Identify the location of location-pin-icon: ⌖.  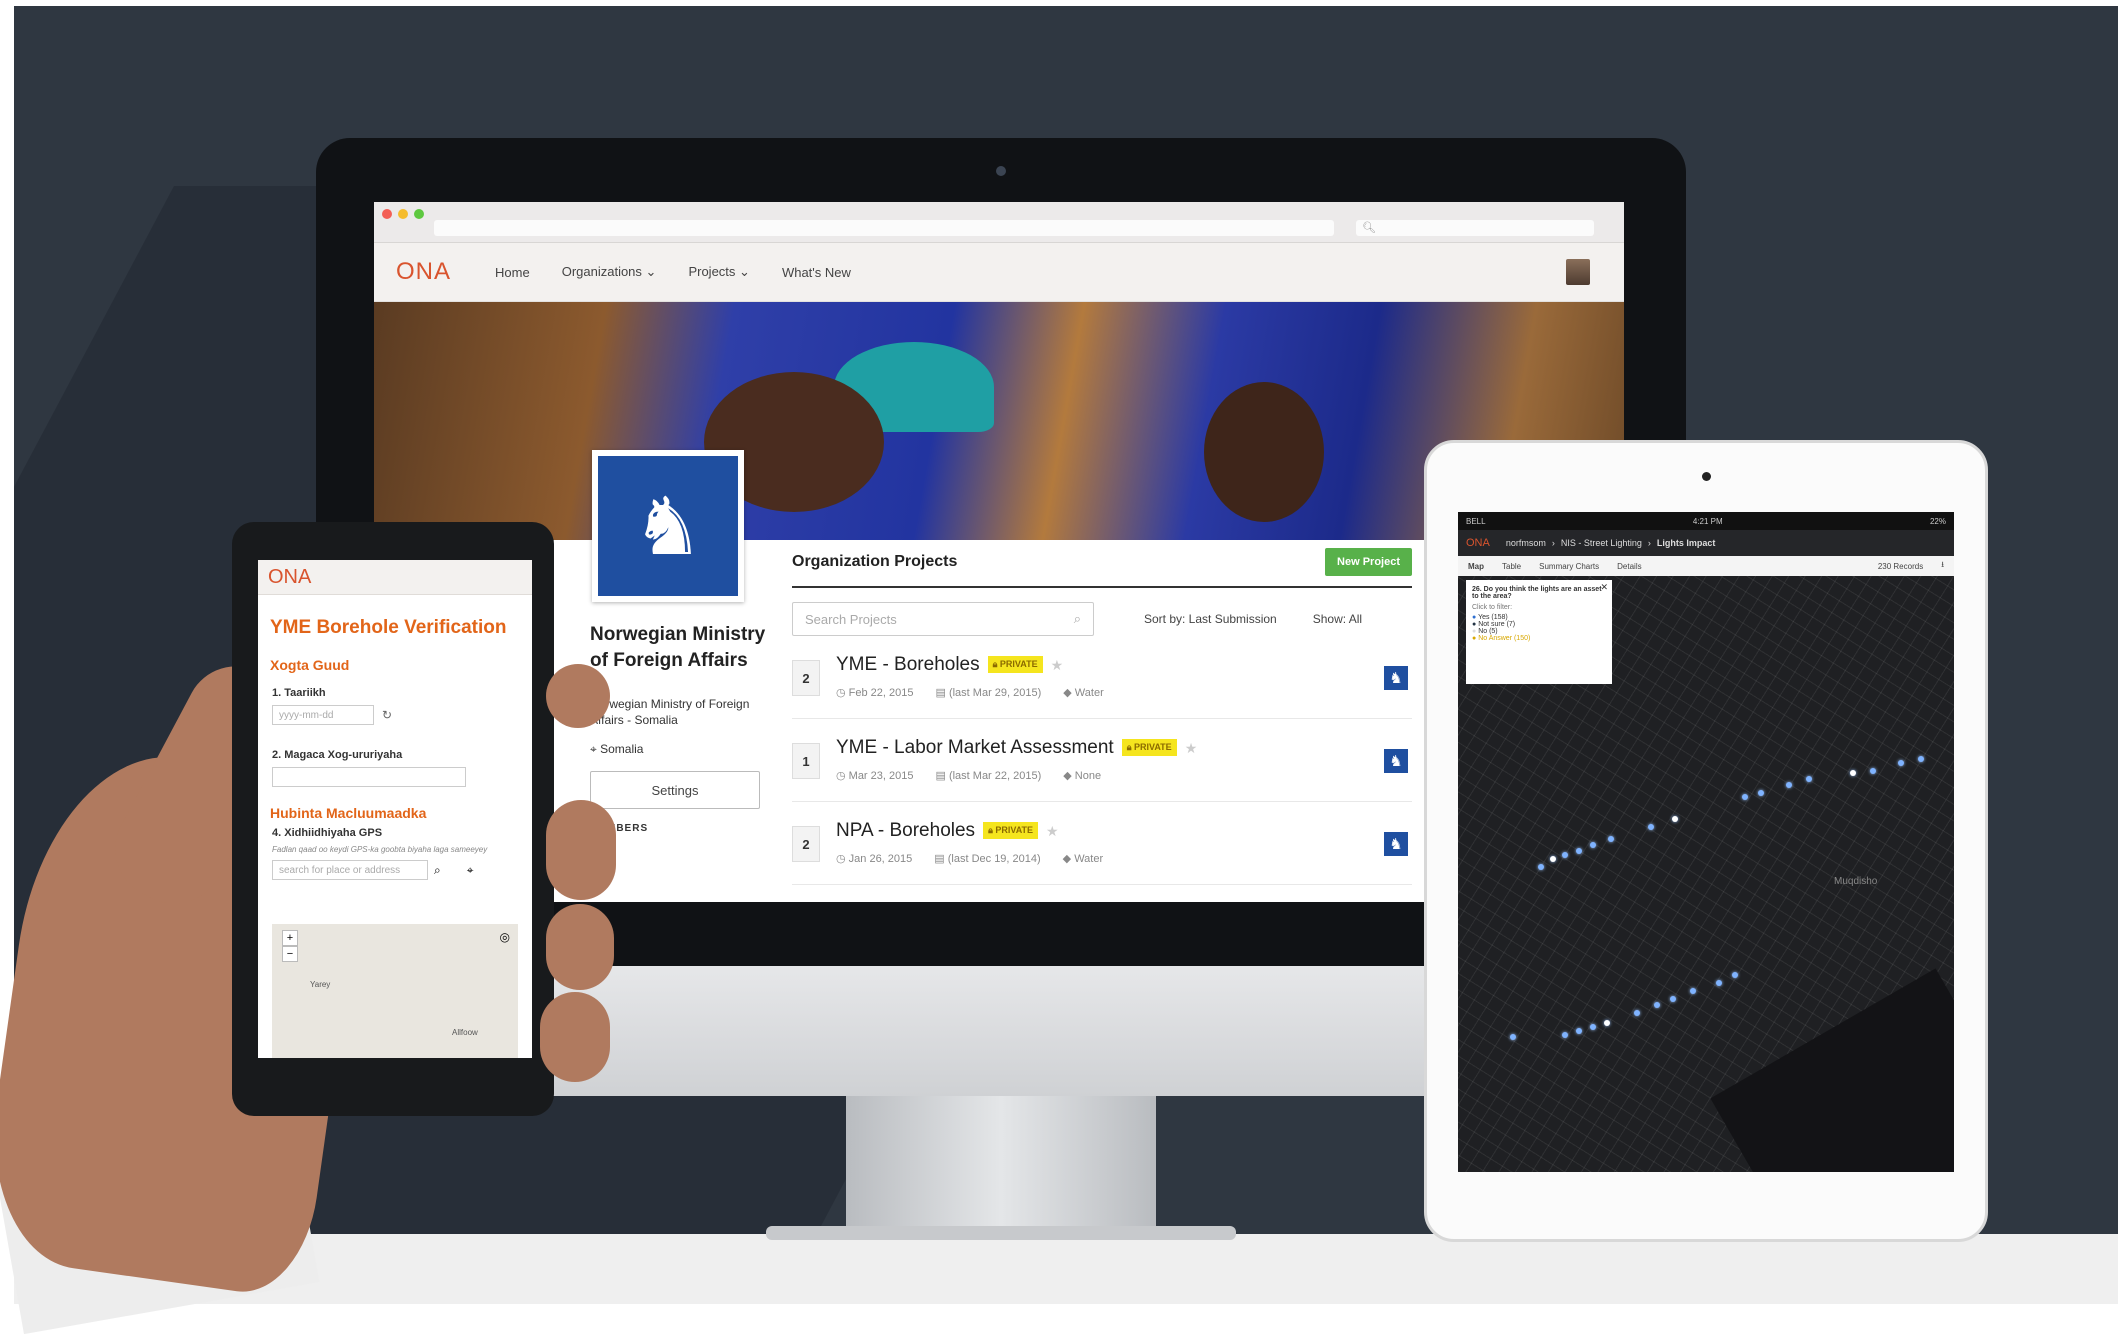
(593, 749).